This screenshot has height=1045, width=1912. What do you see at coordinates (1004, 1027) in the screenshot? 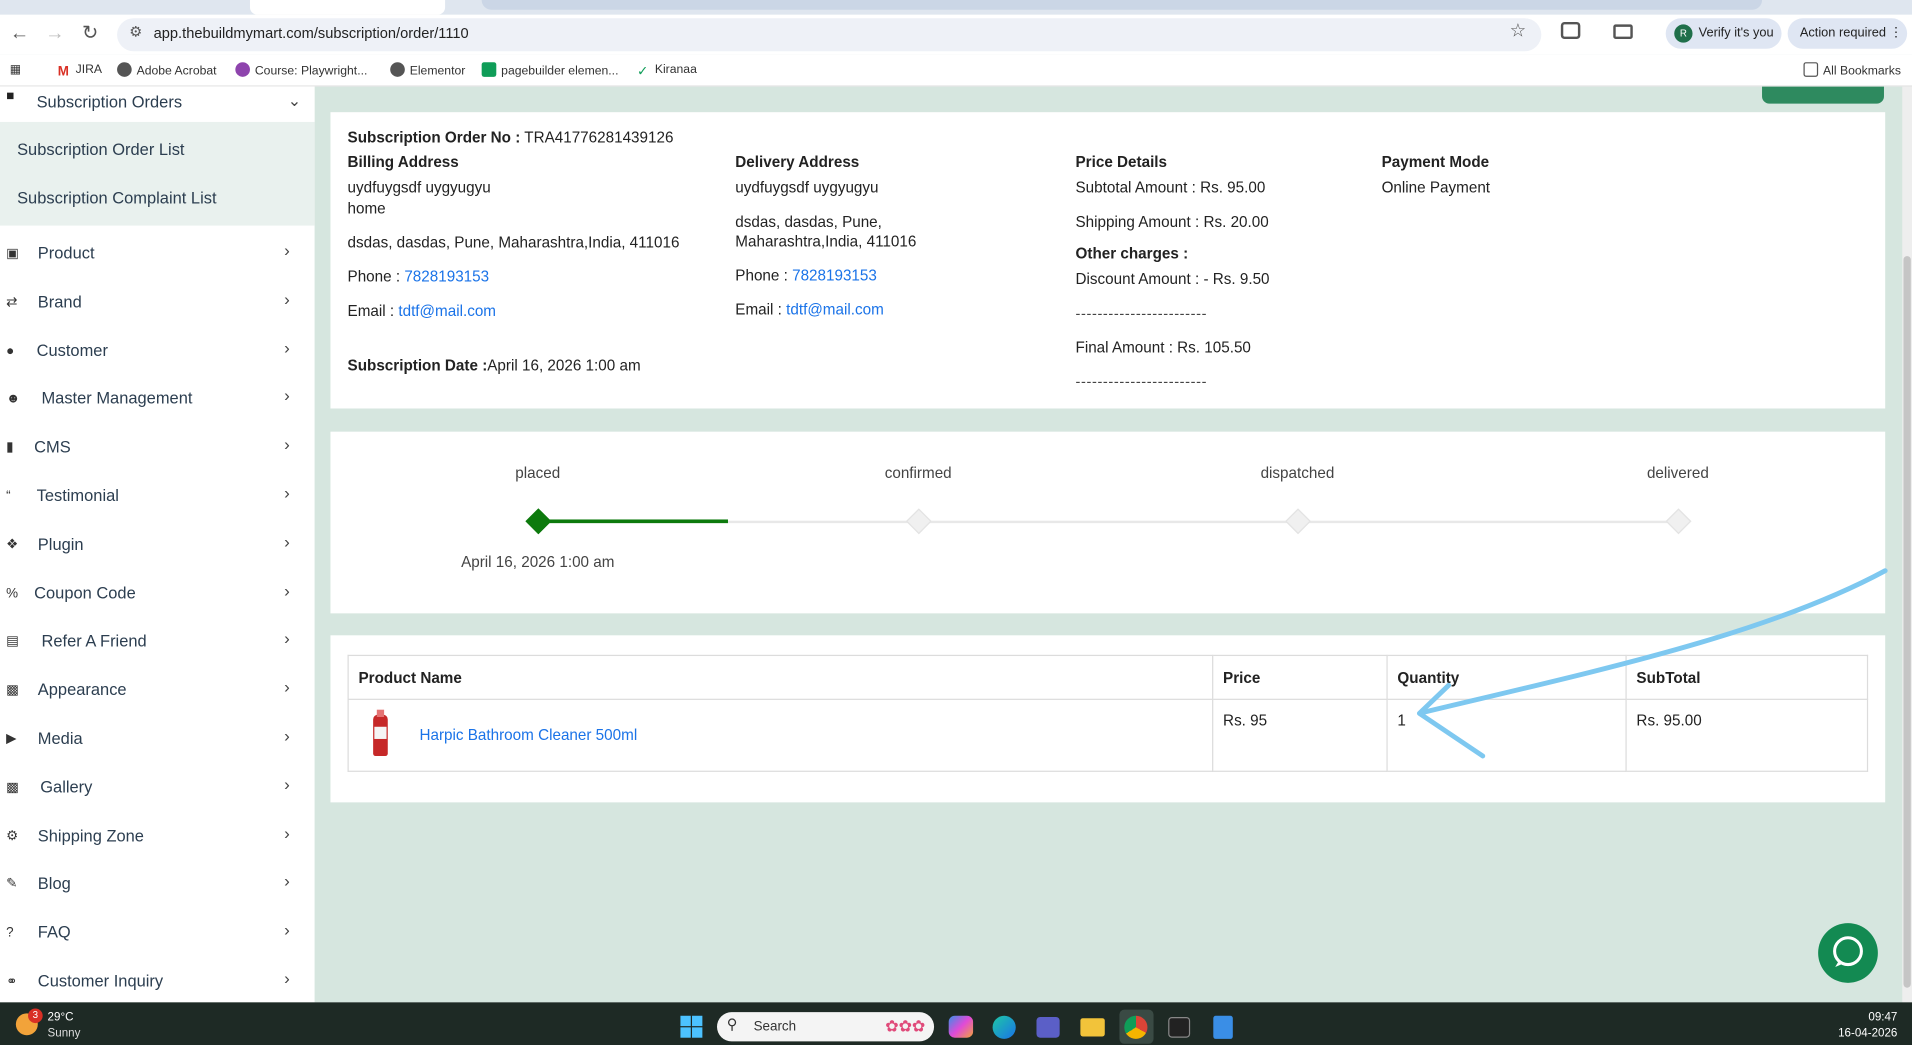
I see `edge-icon` at bounding box center [1004, 1027].